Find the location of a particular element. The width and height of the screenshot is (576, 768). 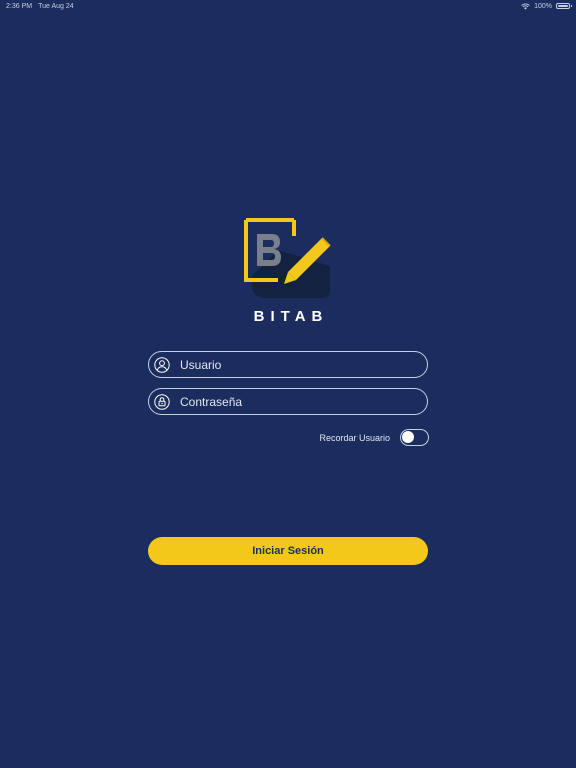

status-time: 2:36 PM is located at coordinates (19, 6).